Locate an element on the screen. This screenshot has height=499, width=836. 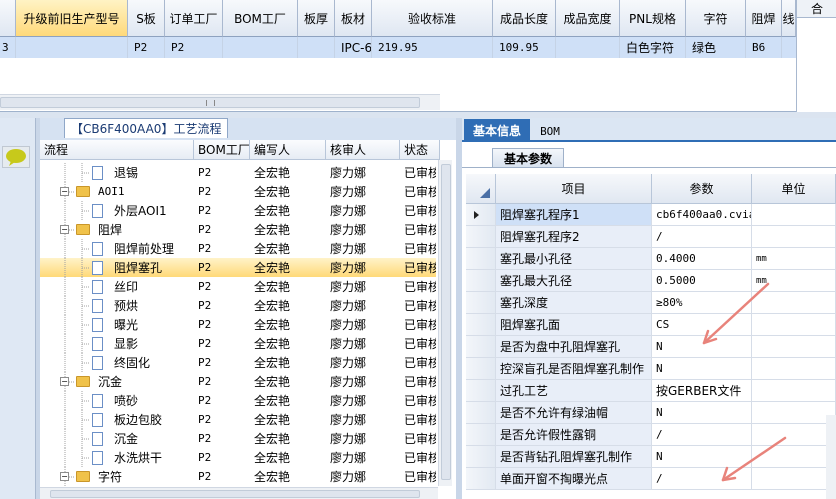
tree-row: 沉金 P2 全宏艳 廖力娜 已审核 is located at coordinates (238, 438).